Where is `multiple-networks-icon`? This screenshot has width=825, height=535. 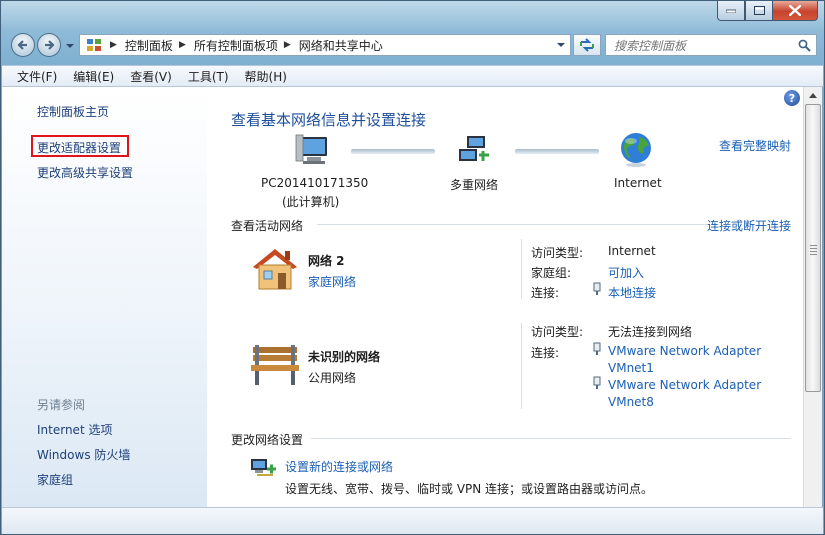
multiple-networks-icon is located at coordinates (475, 150).